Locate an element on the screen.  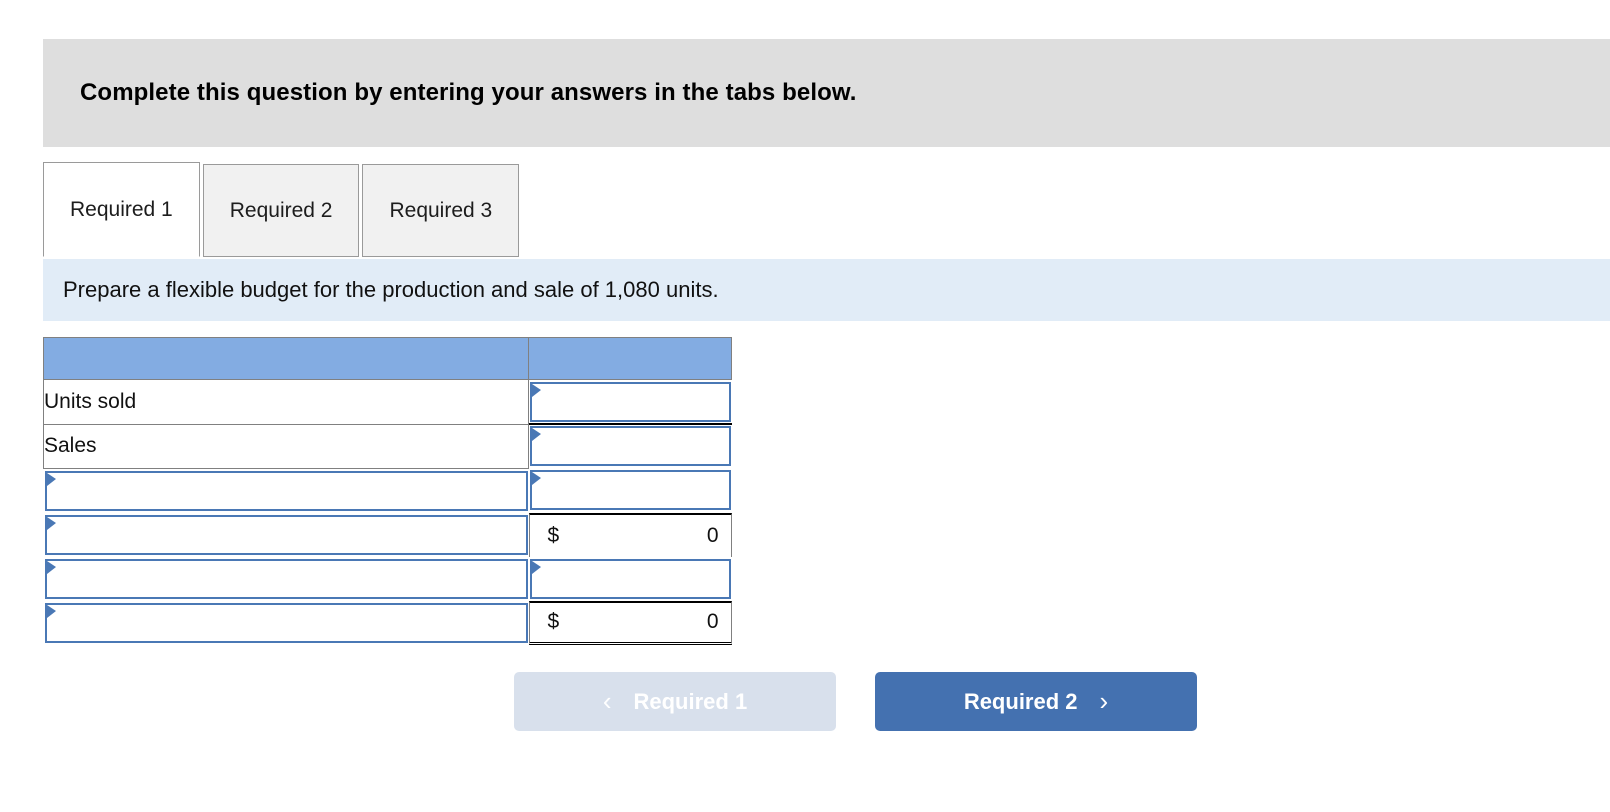
row-value-units-sold is located at coordinates (630, 402).